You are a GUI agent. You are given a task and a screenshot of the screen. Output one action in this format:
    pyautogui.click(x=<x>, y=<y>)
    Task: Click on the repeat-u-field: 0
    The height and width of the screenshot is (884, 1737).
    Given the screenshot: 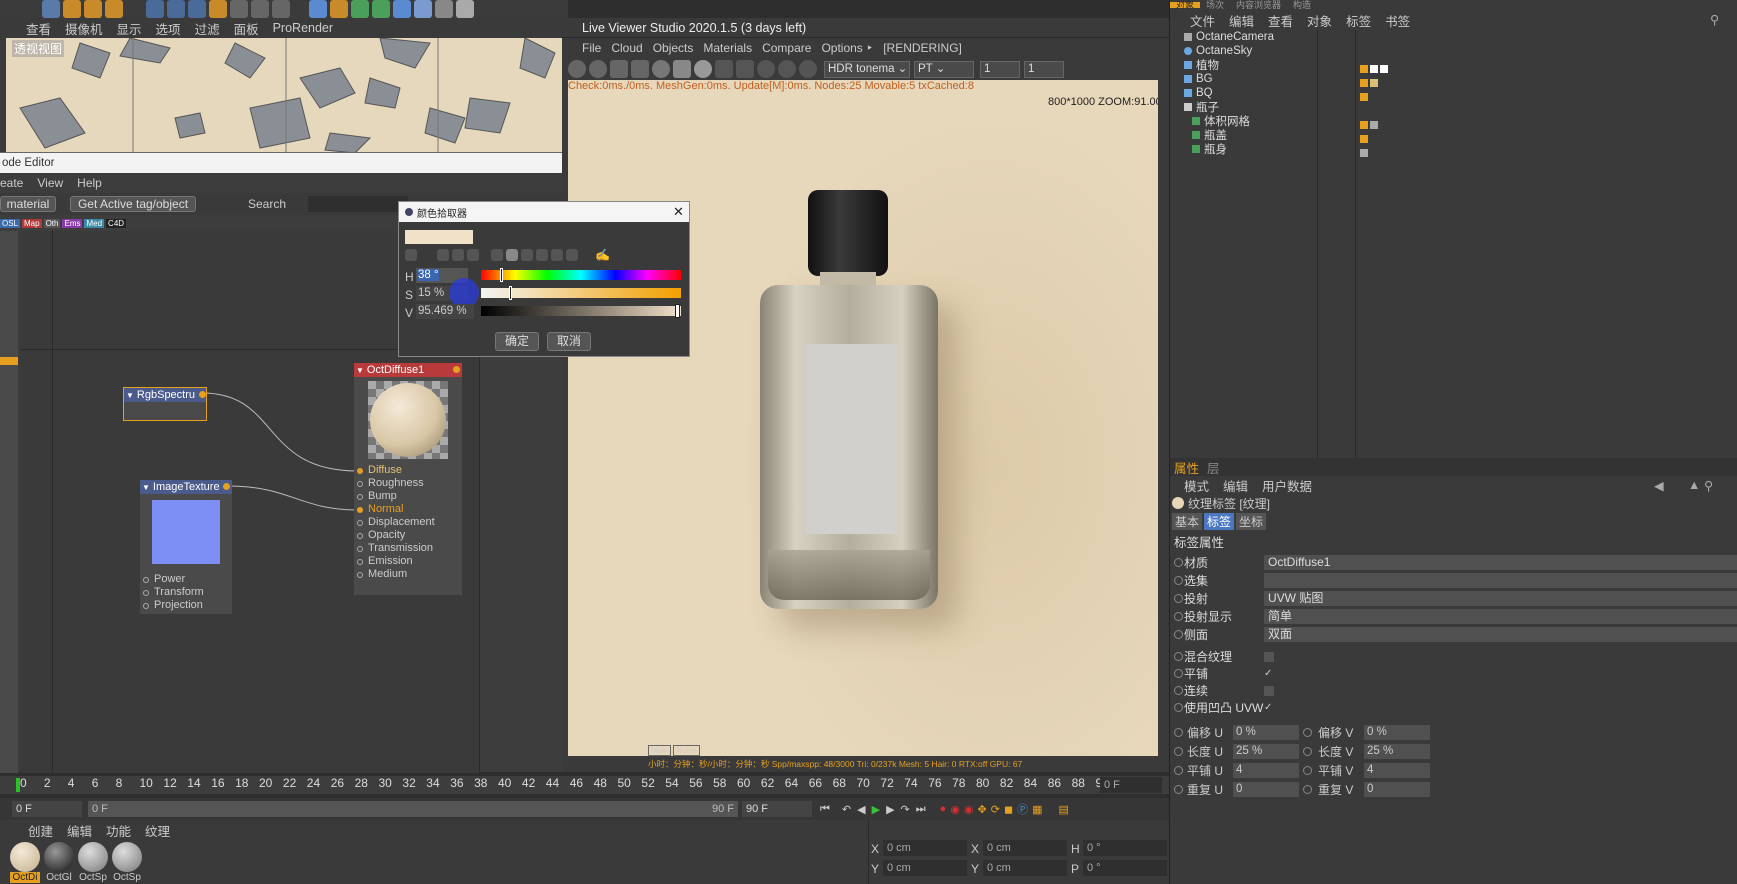 What is the action you would take?
    pyautogui.click(x=1266, y=789)
    